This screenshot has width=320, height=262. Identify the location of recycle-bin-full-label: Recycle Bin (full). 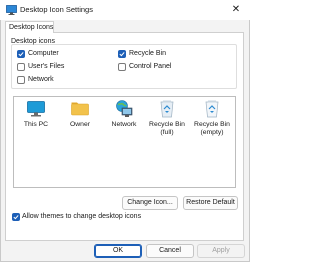
(167, 128).